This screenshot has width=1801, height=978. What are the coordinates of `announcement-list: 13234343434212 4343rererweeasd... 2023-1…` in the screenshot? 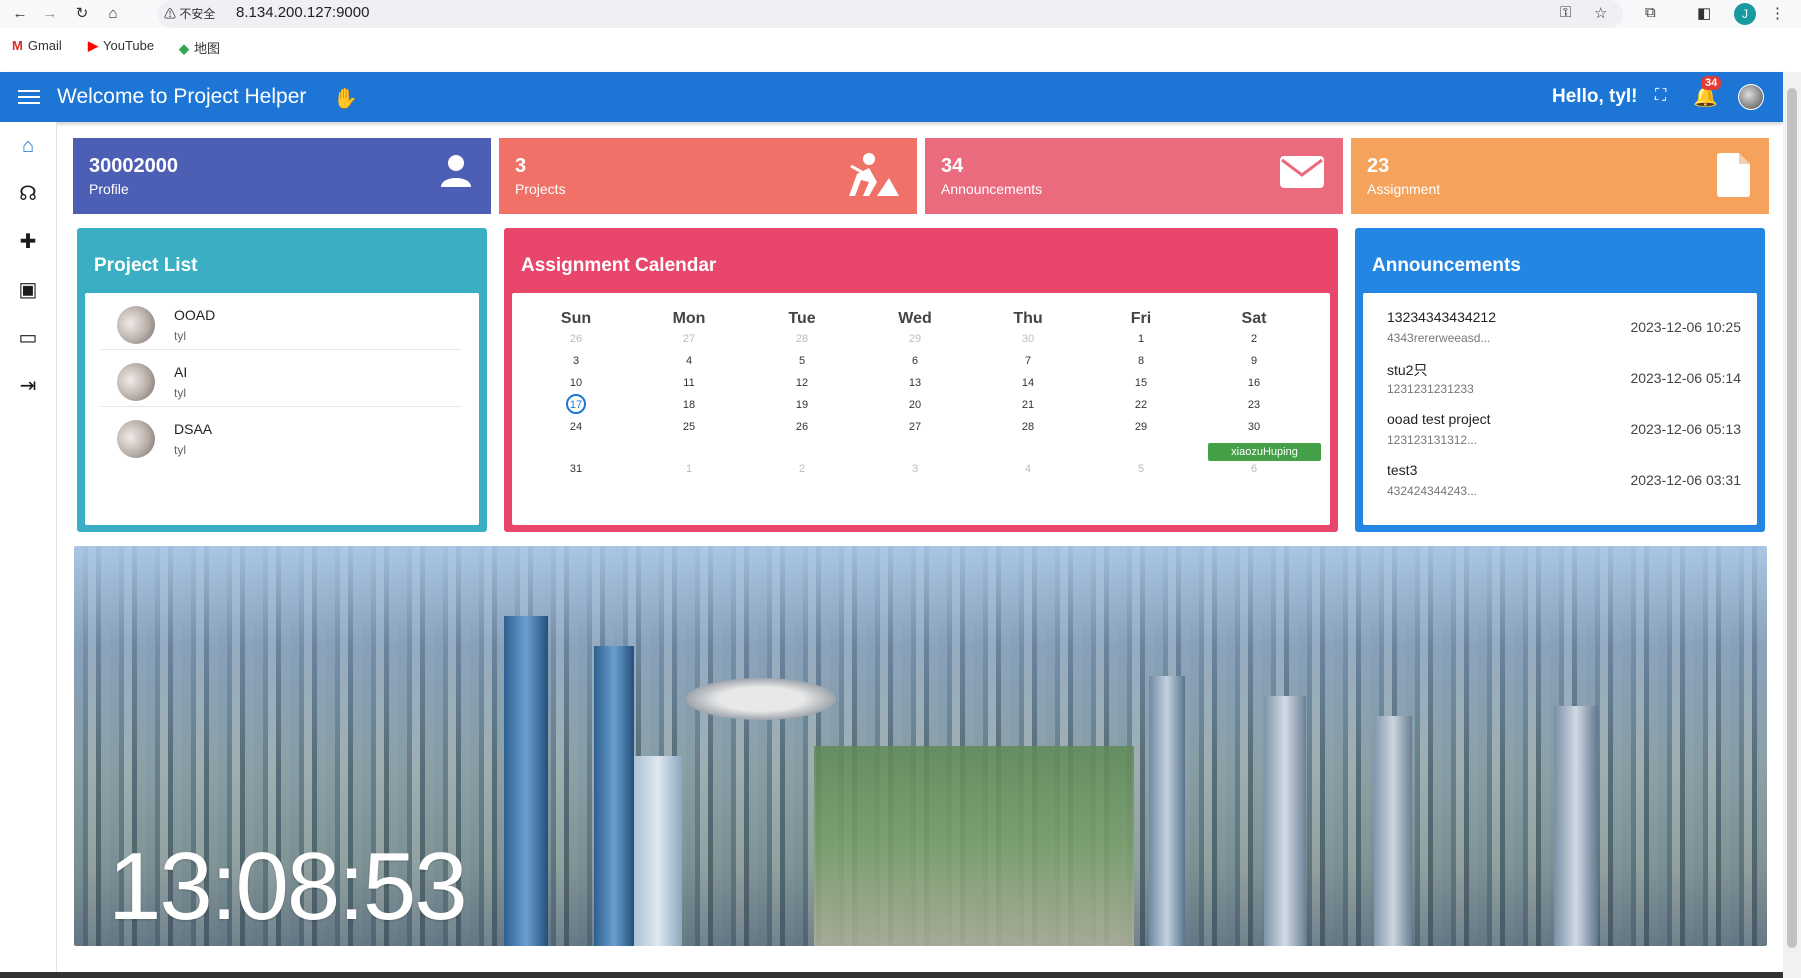 It's located at (1560, 409).